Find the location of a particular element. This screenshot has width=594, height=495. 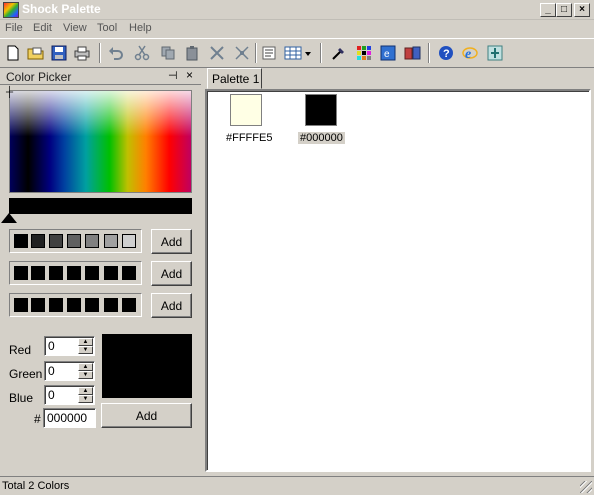

luminance-bar is located at coordinates (100, 206).